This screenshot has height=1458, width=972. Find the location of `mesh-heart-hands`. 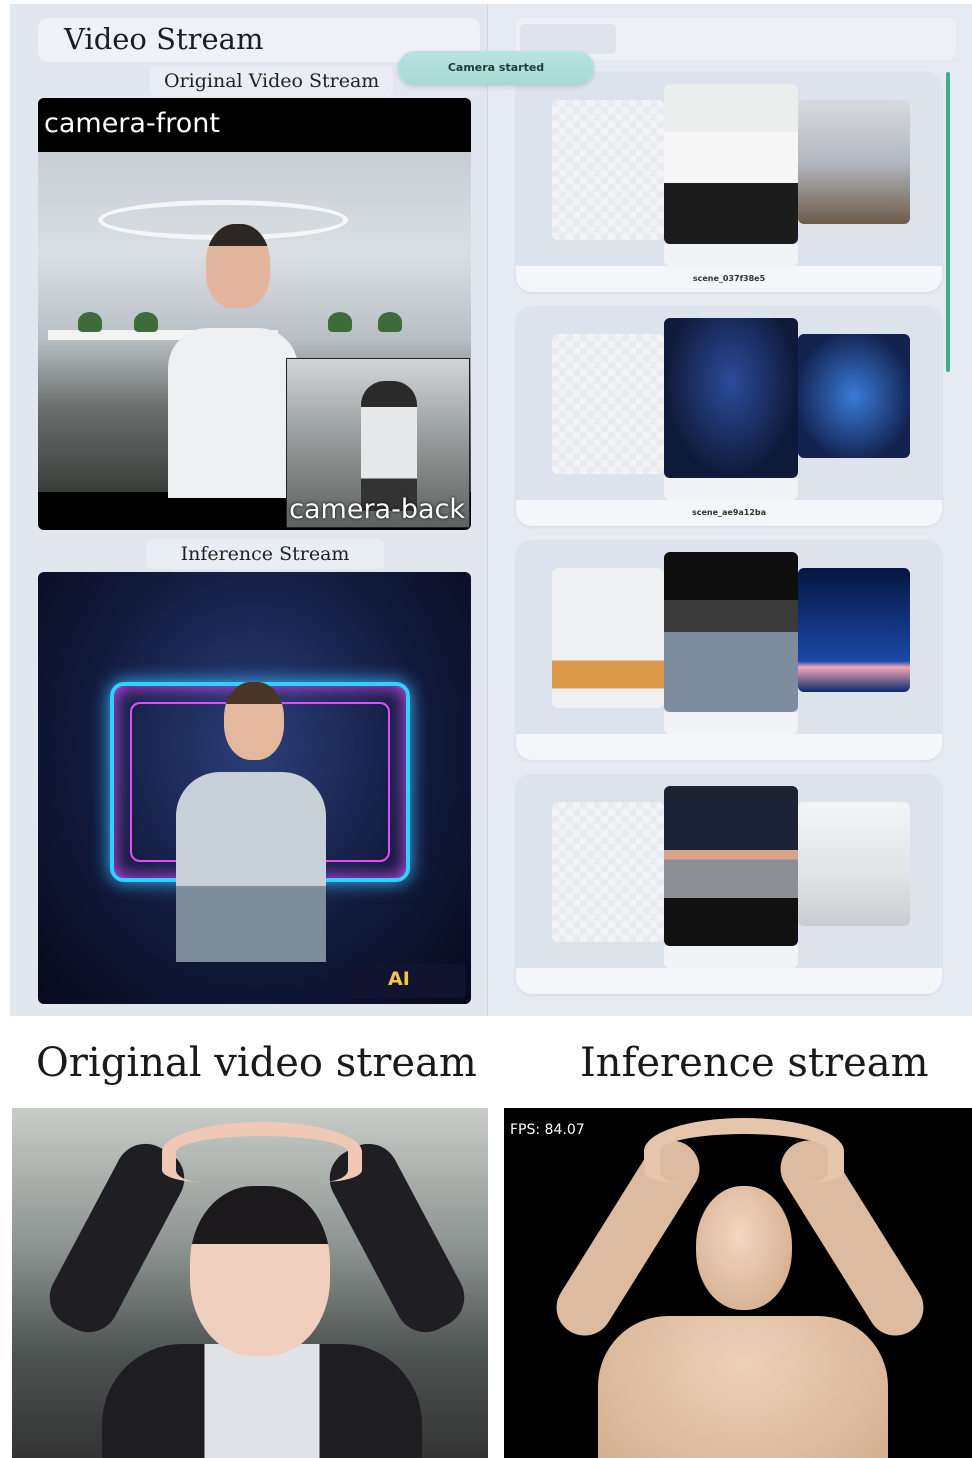

mesh-heart-hands is located at coordinates (744, 1151).